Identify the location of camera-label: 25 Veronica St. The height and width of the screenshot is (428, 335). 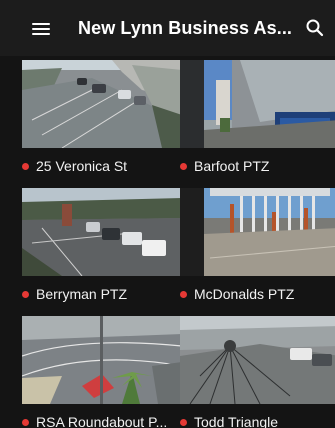
(82, 166).